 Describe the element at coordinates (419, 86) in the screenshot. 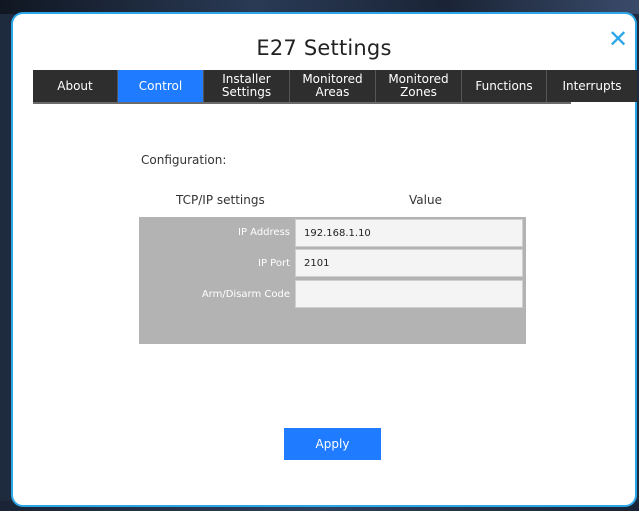

I see `tab-monitored-zones: Monitored Zones` at that location.